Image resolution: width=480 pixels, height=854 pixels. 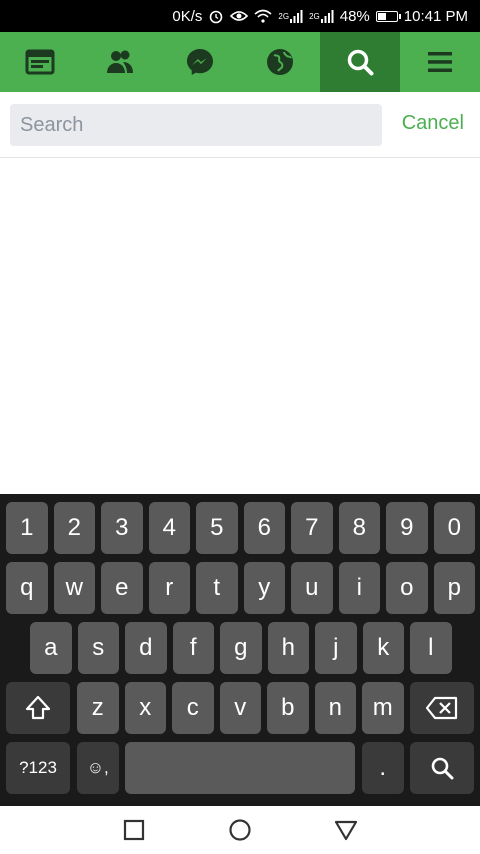 I want to click on key-5-label: 5, so click(x=217, y=527).